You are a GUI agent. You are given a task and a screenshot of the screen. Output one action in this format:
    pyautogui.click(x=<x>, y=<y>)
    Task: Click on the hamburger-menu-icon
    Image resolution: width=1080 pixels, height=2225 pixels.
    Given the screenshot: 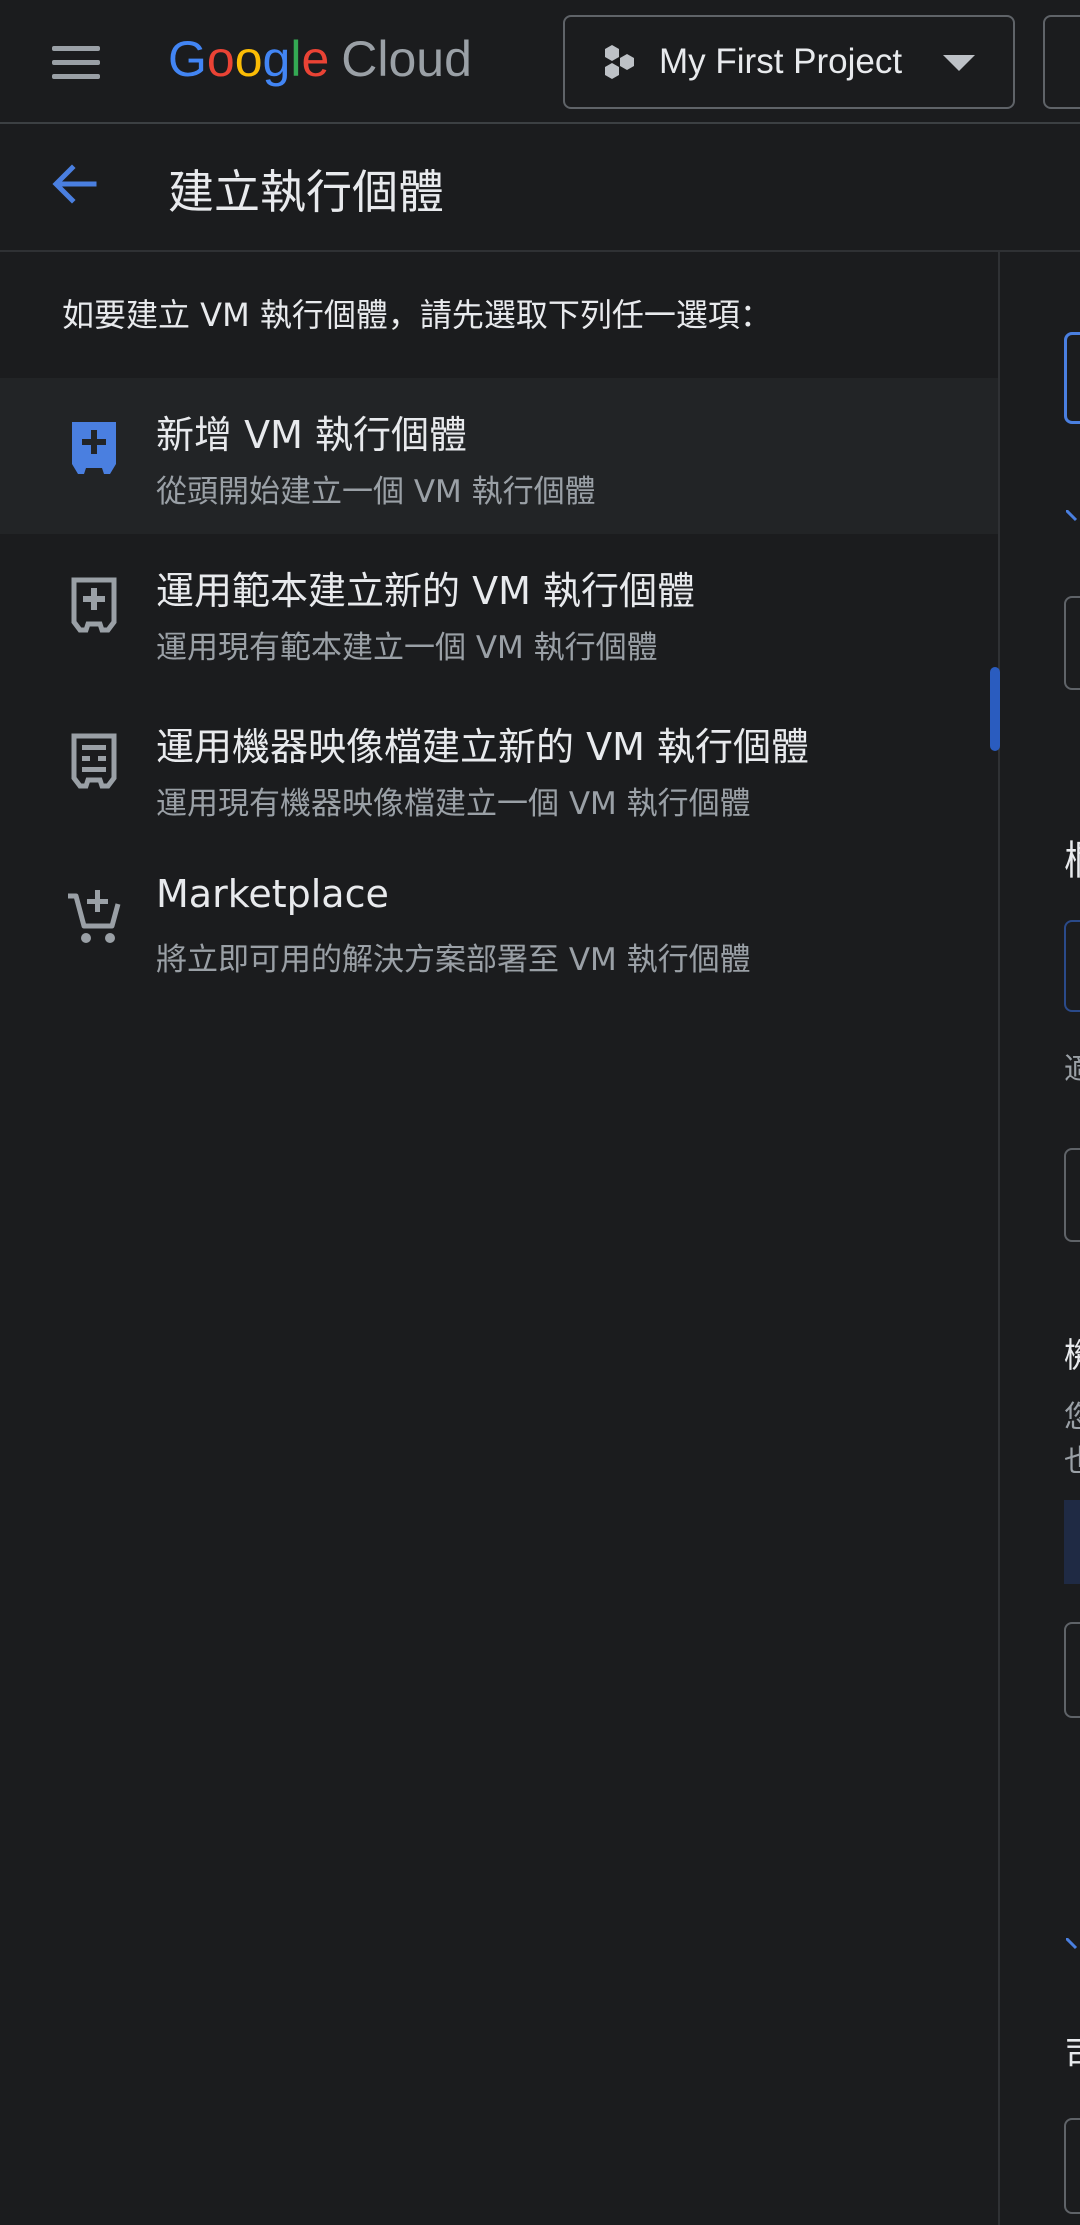 What is the action you would take?
    pyautogui.click(x=88, y=62)
    